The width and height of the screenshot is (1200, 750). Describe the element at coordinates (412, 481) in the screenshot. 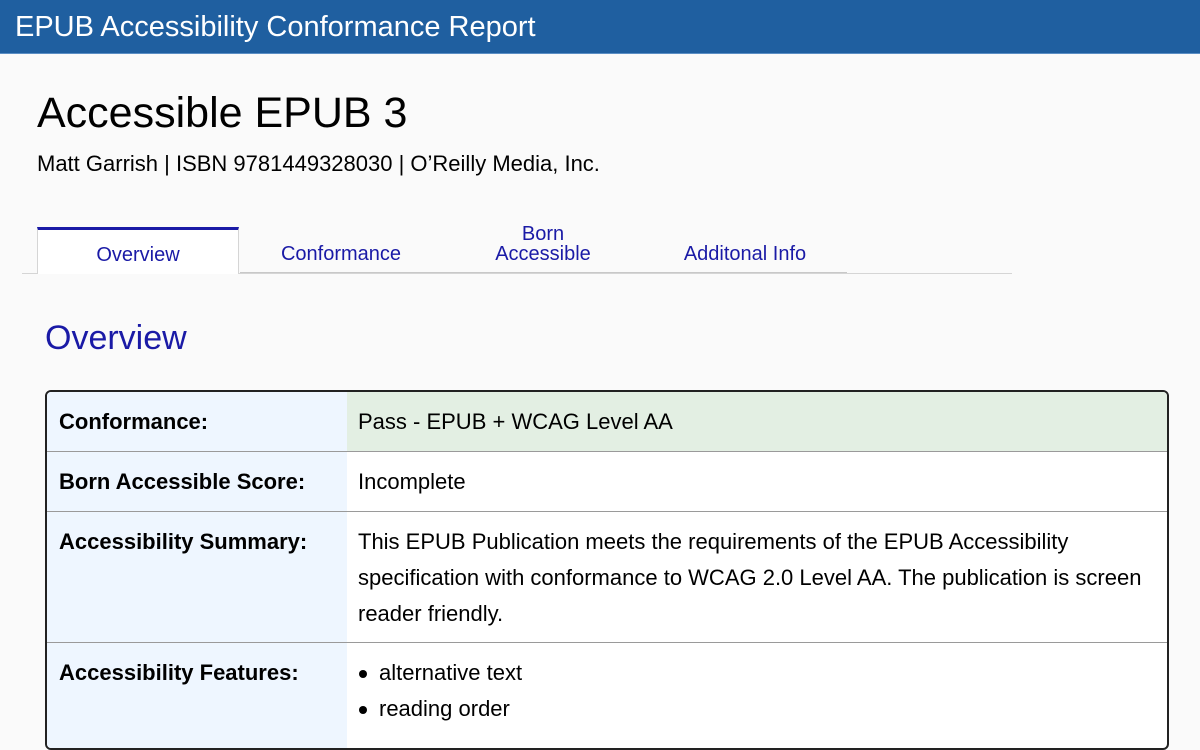

I see `born-accessible-score-value: Incomplete` at that location.